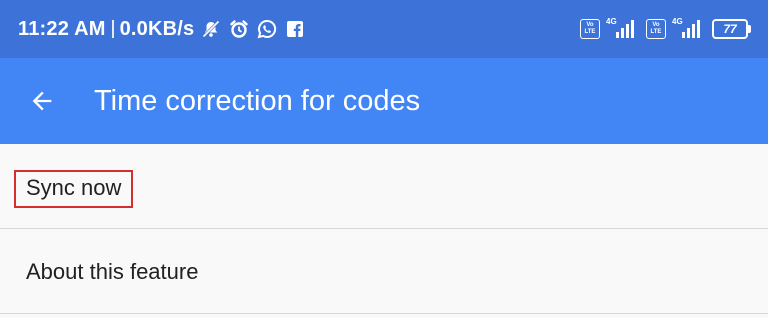  Describe the element at coordinates (239, 29) in the screenshot. I see `alarm-icon` at that location.